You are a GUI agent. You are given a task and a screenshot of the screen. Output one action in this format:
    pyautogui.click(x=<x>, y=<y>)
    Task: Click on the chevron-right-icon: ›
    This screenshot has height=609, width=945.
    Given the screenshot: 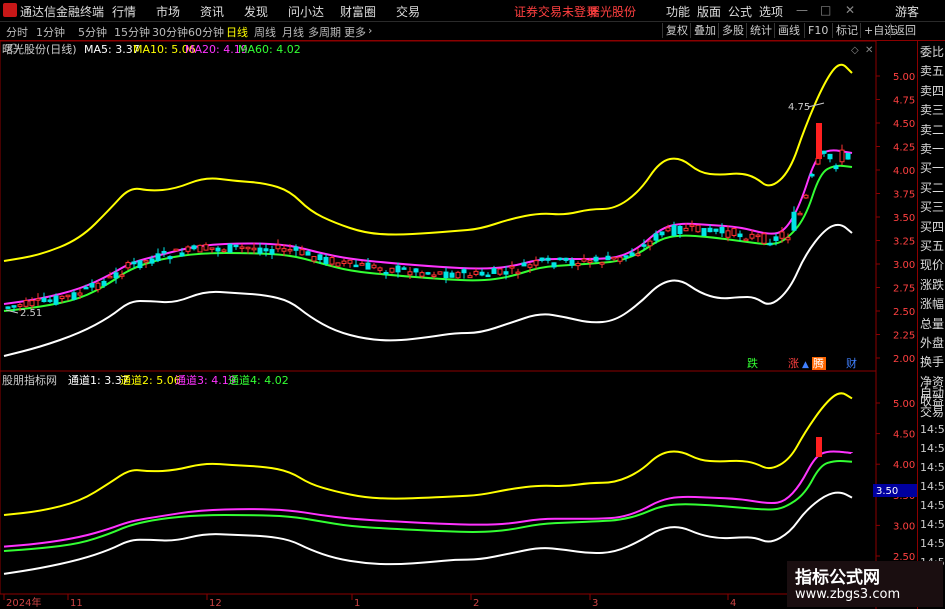 What is the action you would take?
    pyautogui.click(x=370, y=30)
    